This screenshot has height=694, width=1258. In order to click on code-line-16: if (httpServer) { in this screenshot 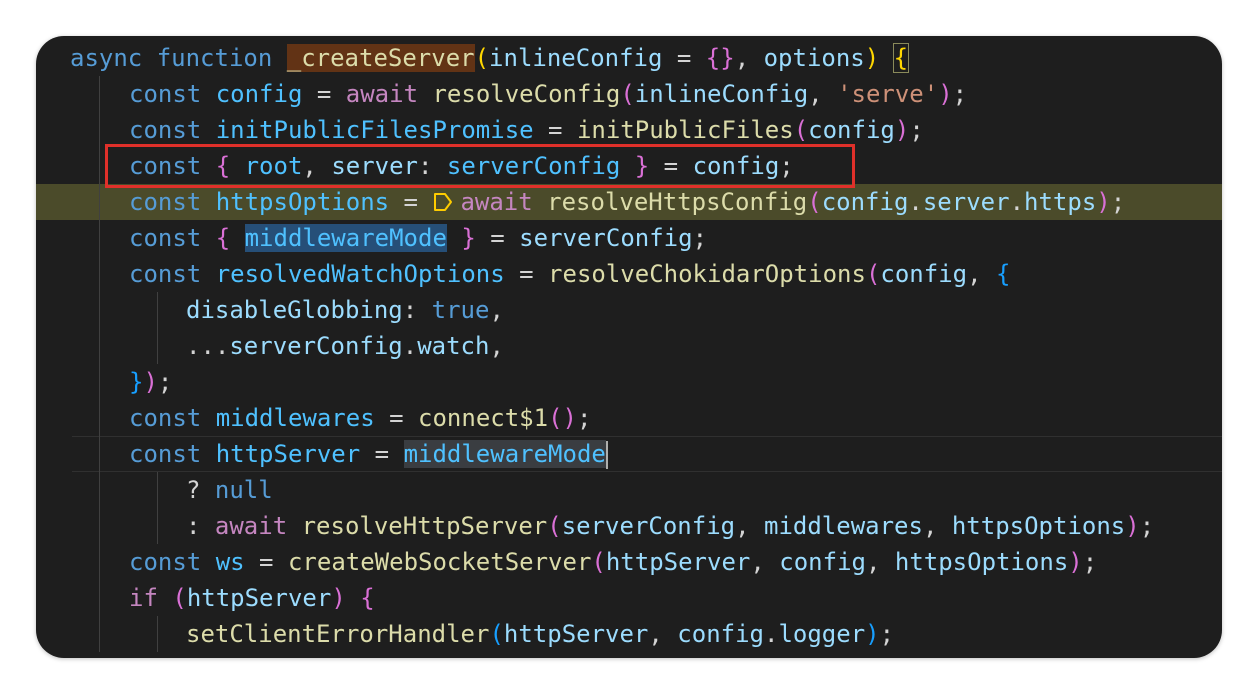, I will do `click(629, 598)`.